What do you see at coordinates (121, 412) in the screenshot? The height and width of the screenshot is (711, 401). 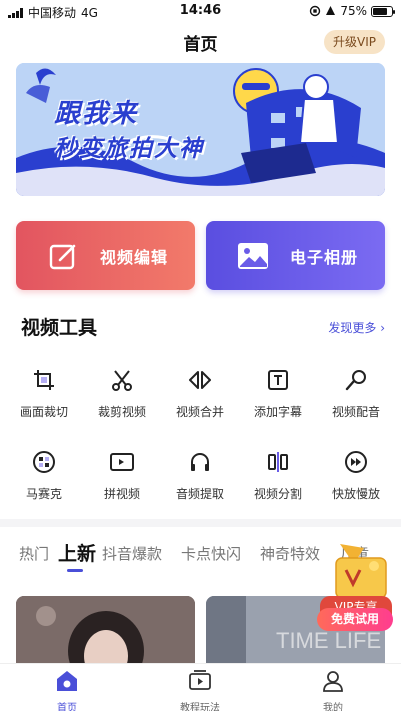 I see `tool-label: 裁剪视频` at bounding box center [121, 412].